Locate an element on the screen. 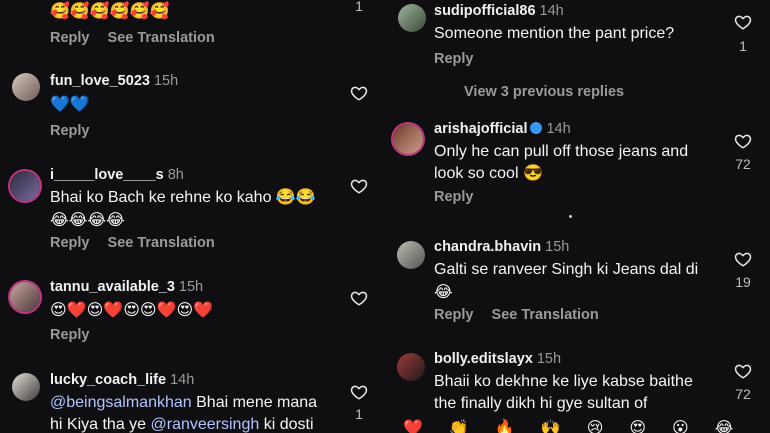 This screenshot has width=770, height=433. reaction-emojis: ❤️👏🔥🙌😢😍😮😂 is located at coordinates (581, 425).